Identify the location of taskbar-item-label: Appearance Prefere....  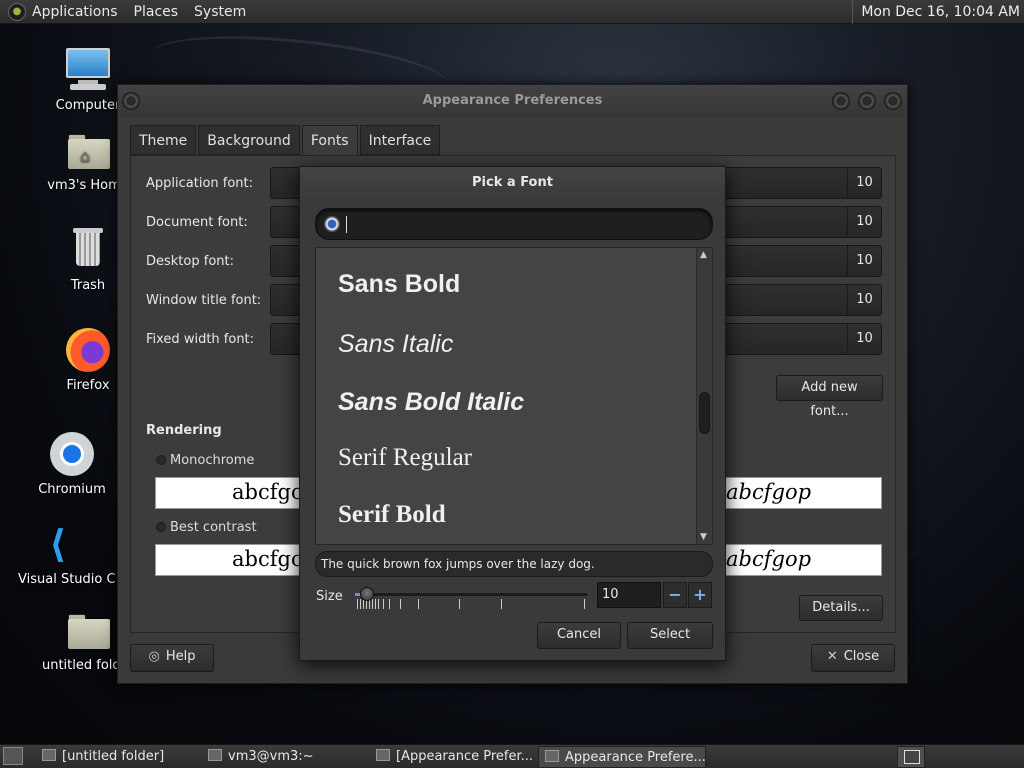
(635, 757).